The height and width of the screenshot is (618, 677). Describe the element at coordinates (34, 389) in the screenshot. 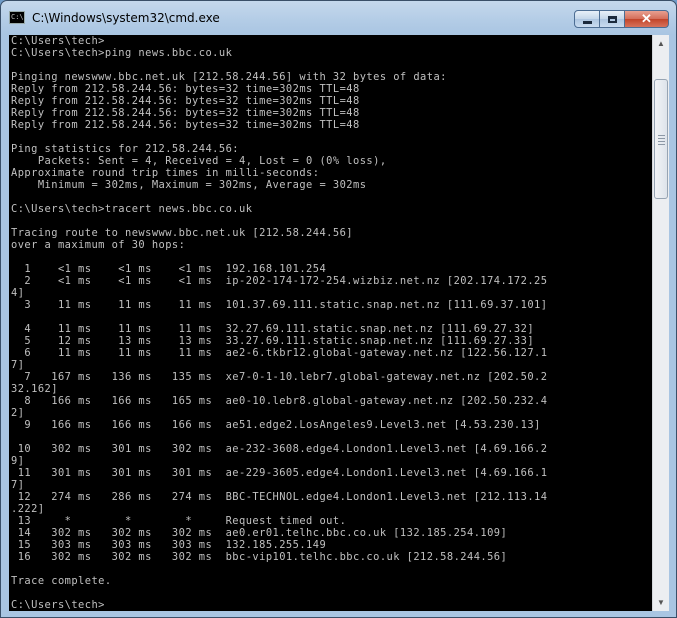

I see `console-line: 32.162]` at that location.